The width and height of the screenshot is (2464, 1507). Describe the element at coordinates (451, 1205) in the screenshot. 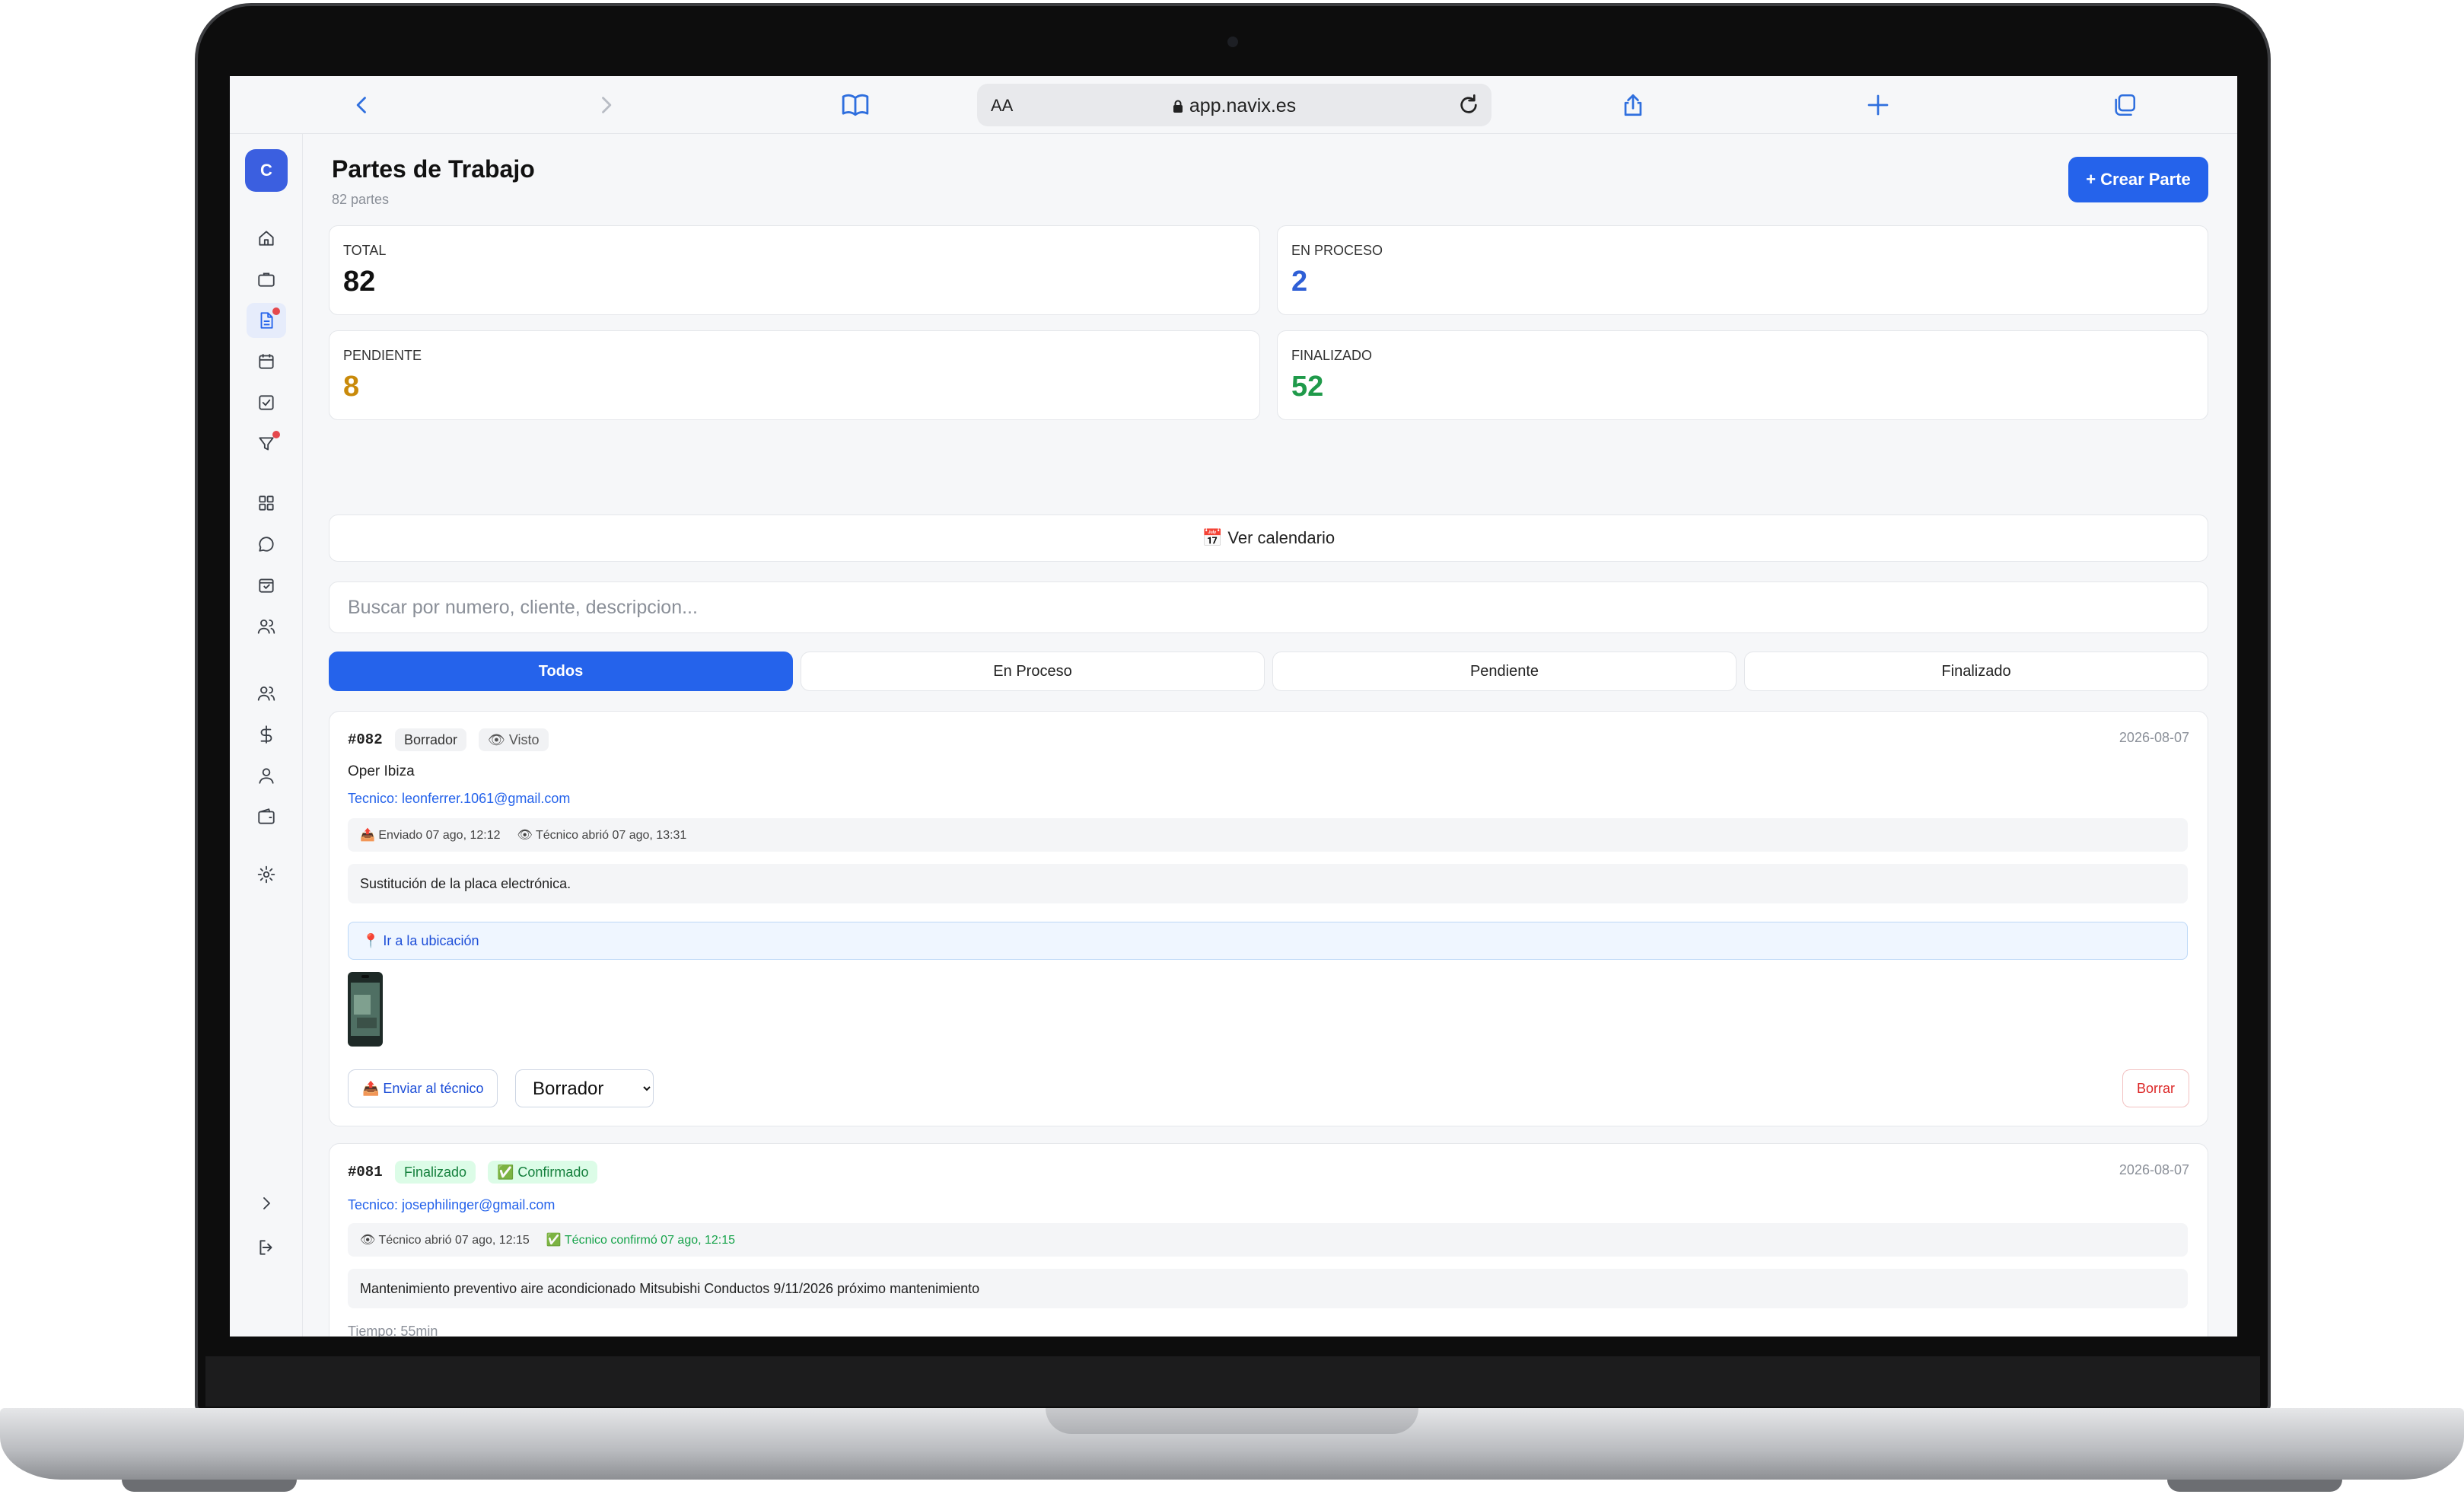

I see `technician-link: Tecnico: josephilinger@gmail.com` at that location.